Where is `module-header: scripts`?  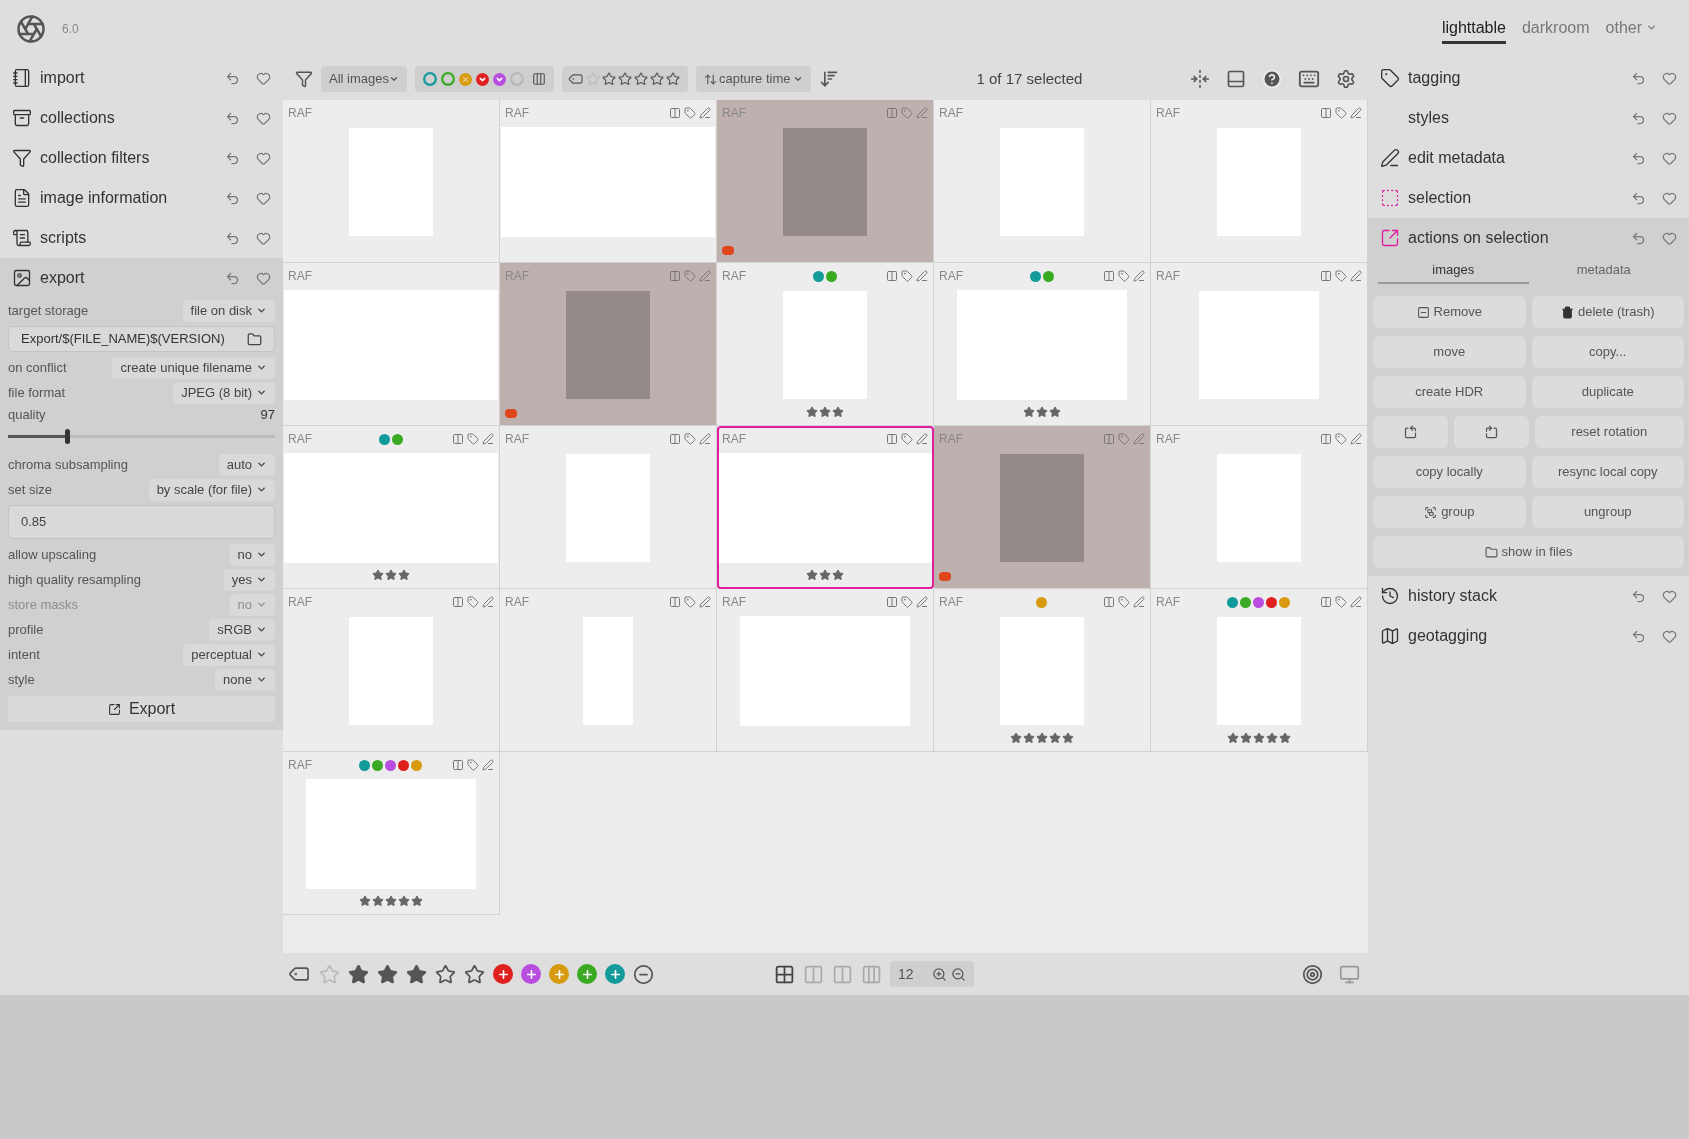
module-header: scripts is located at coordinates (141, 238).